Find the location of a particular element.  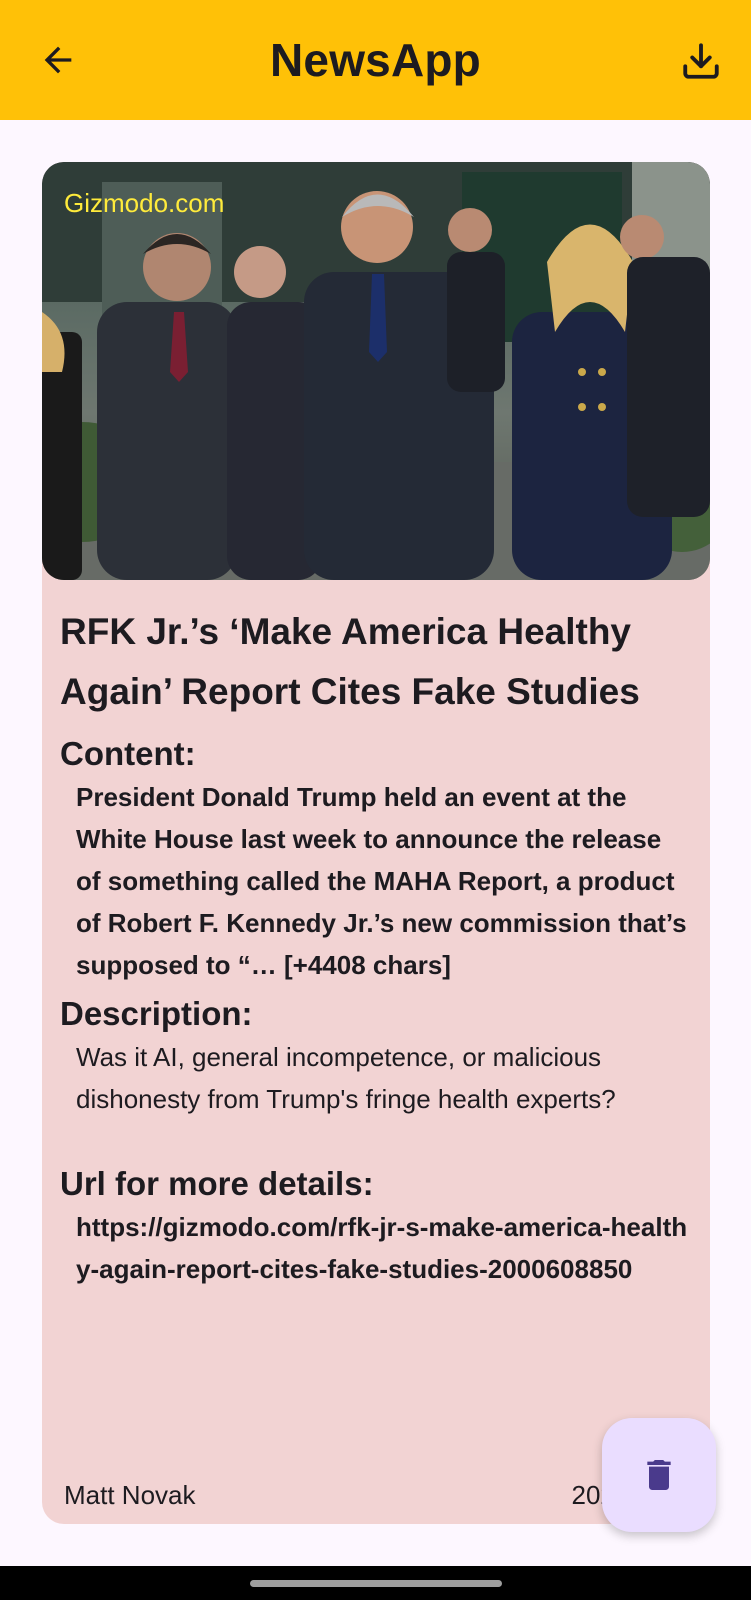

app-bar: NewsApp is located at coordinates (375, 60).